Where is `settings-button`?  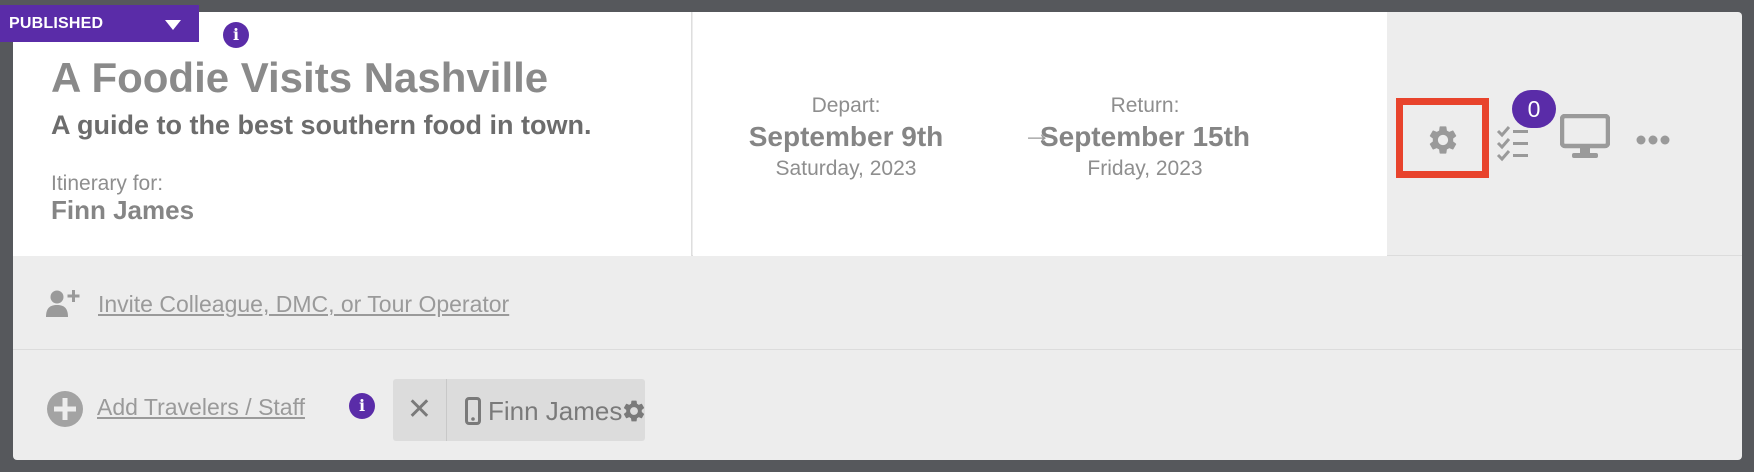 settings-button is located at coordinates (1442, 138).